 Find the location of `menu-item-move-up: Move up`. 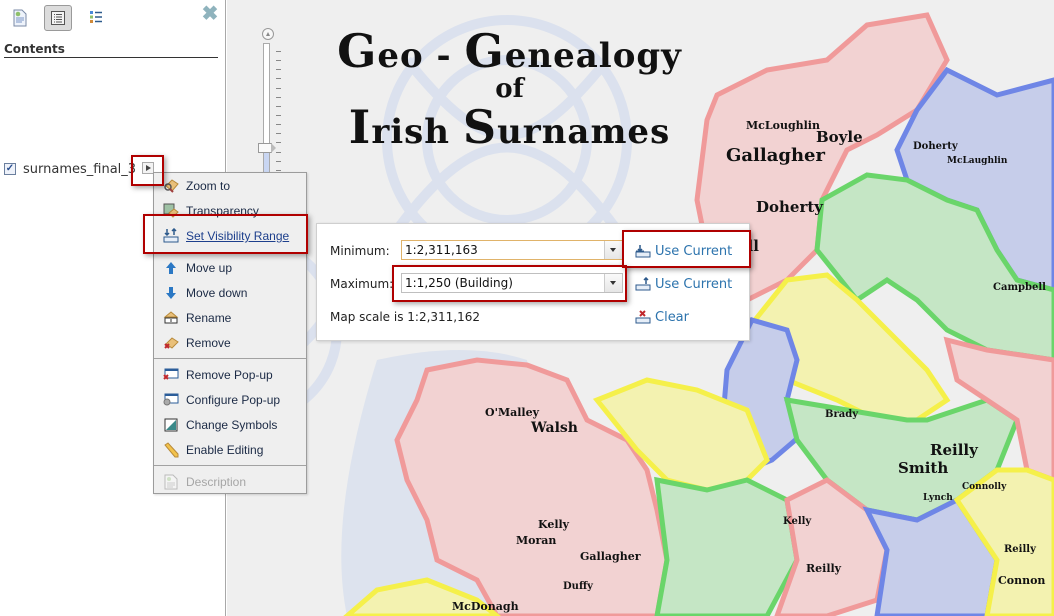

menu-item-move-up: Move up is located at coordinates (230, 268).